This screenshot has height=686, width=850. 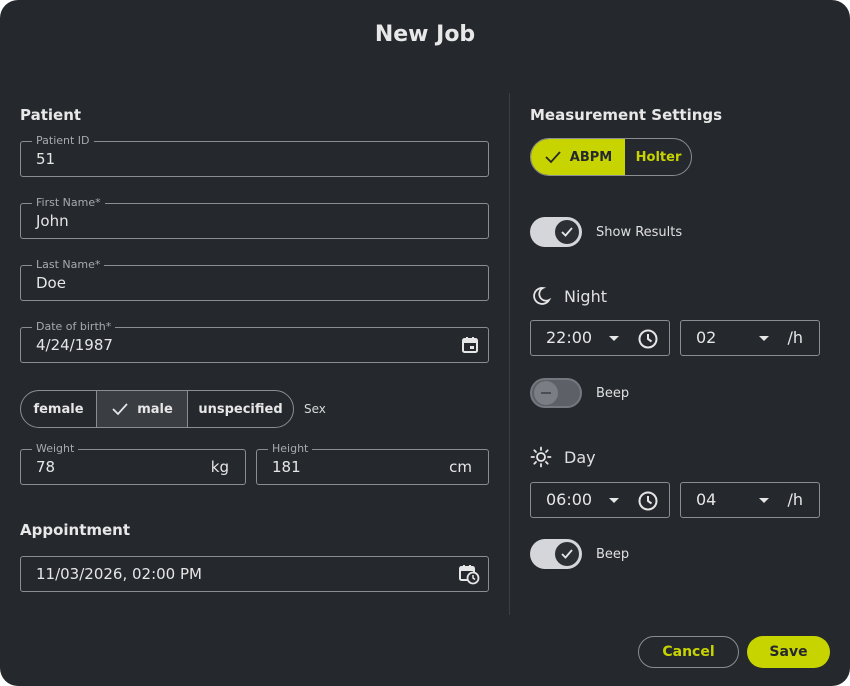 I want to click on sex-option-male-label: male, so click(x=155, y=409).